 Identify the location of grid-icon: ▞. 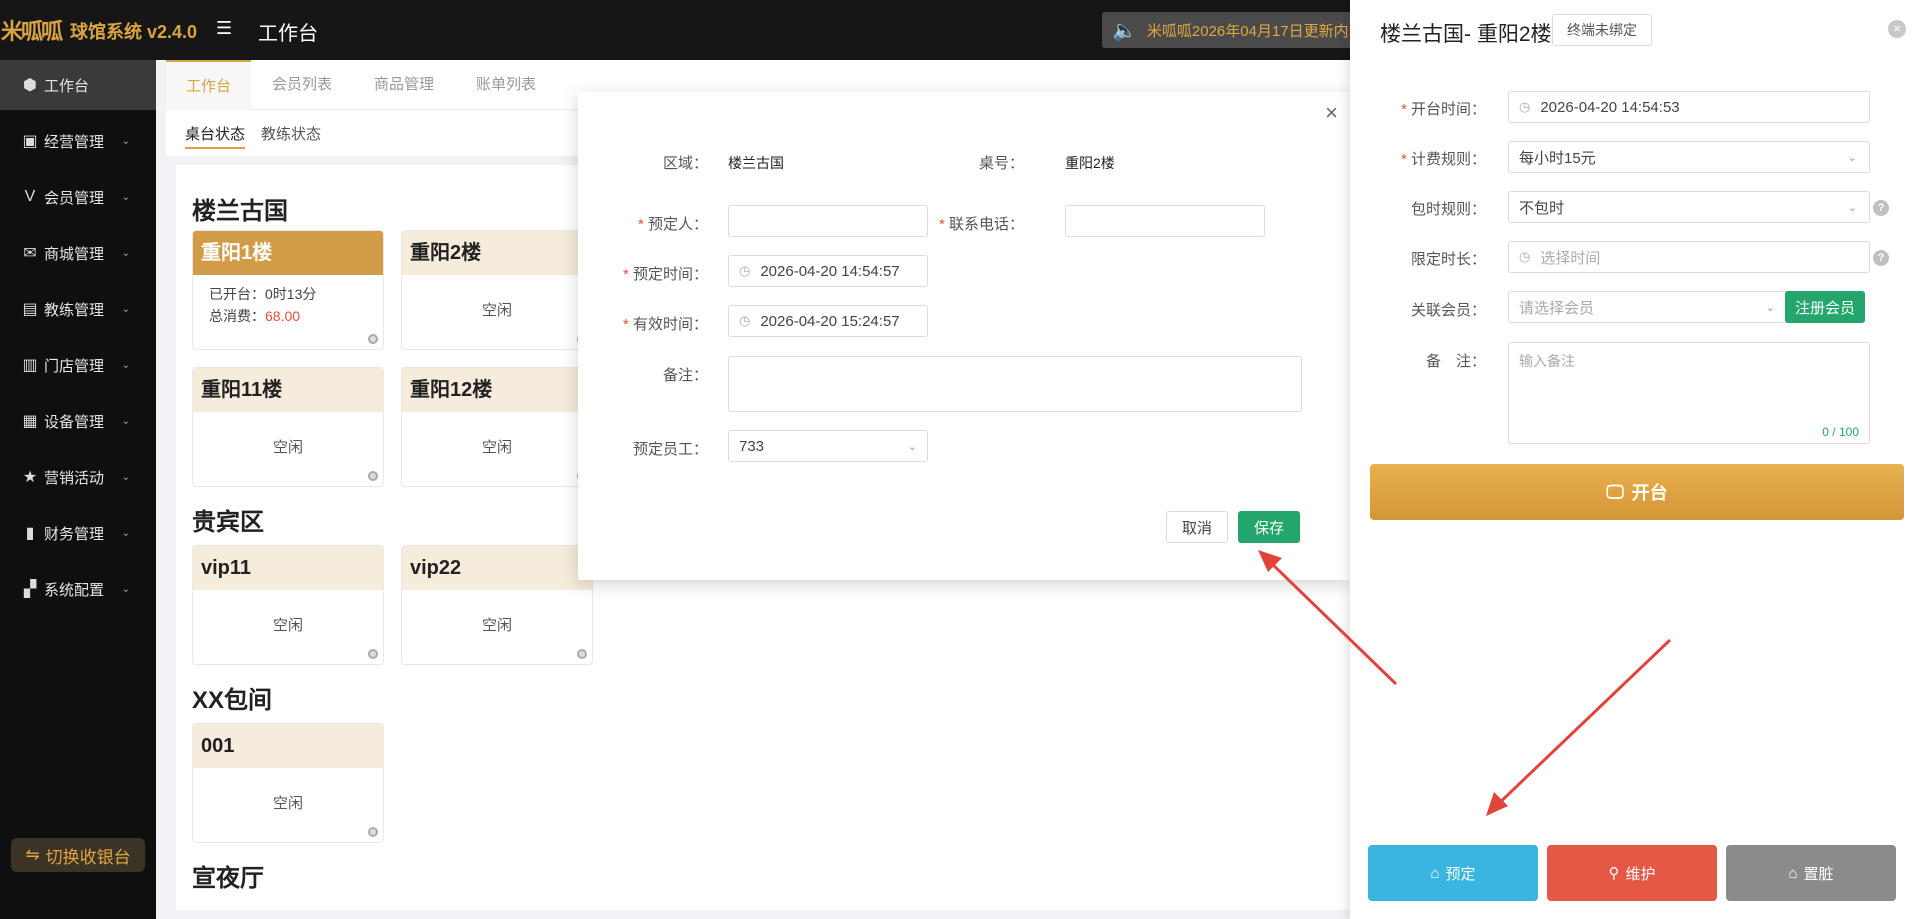
(30, 589).